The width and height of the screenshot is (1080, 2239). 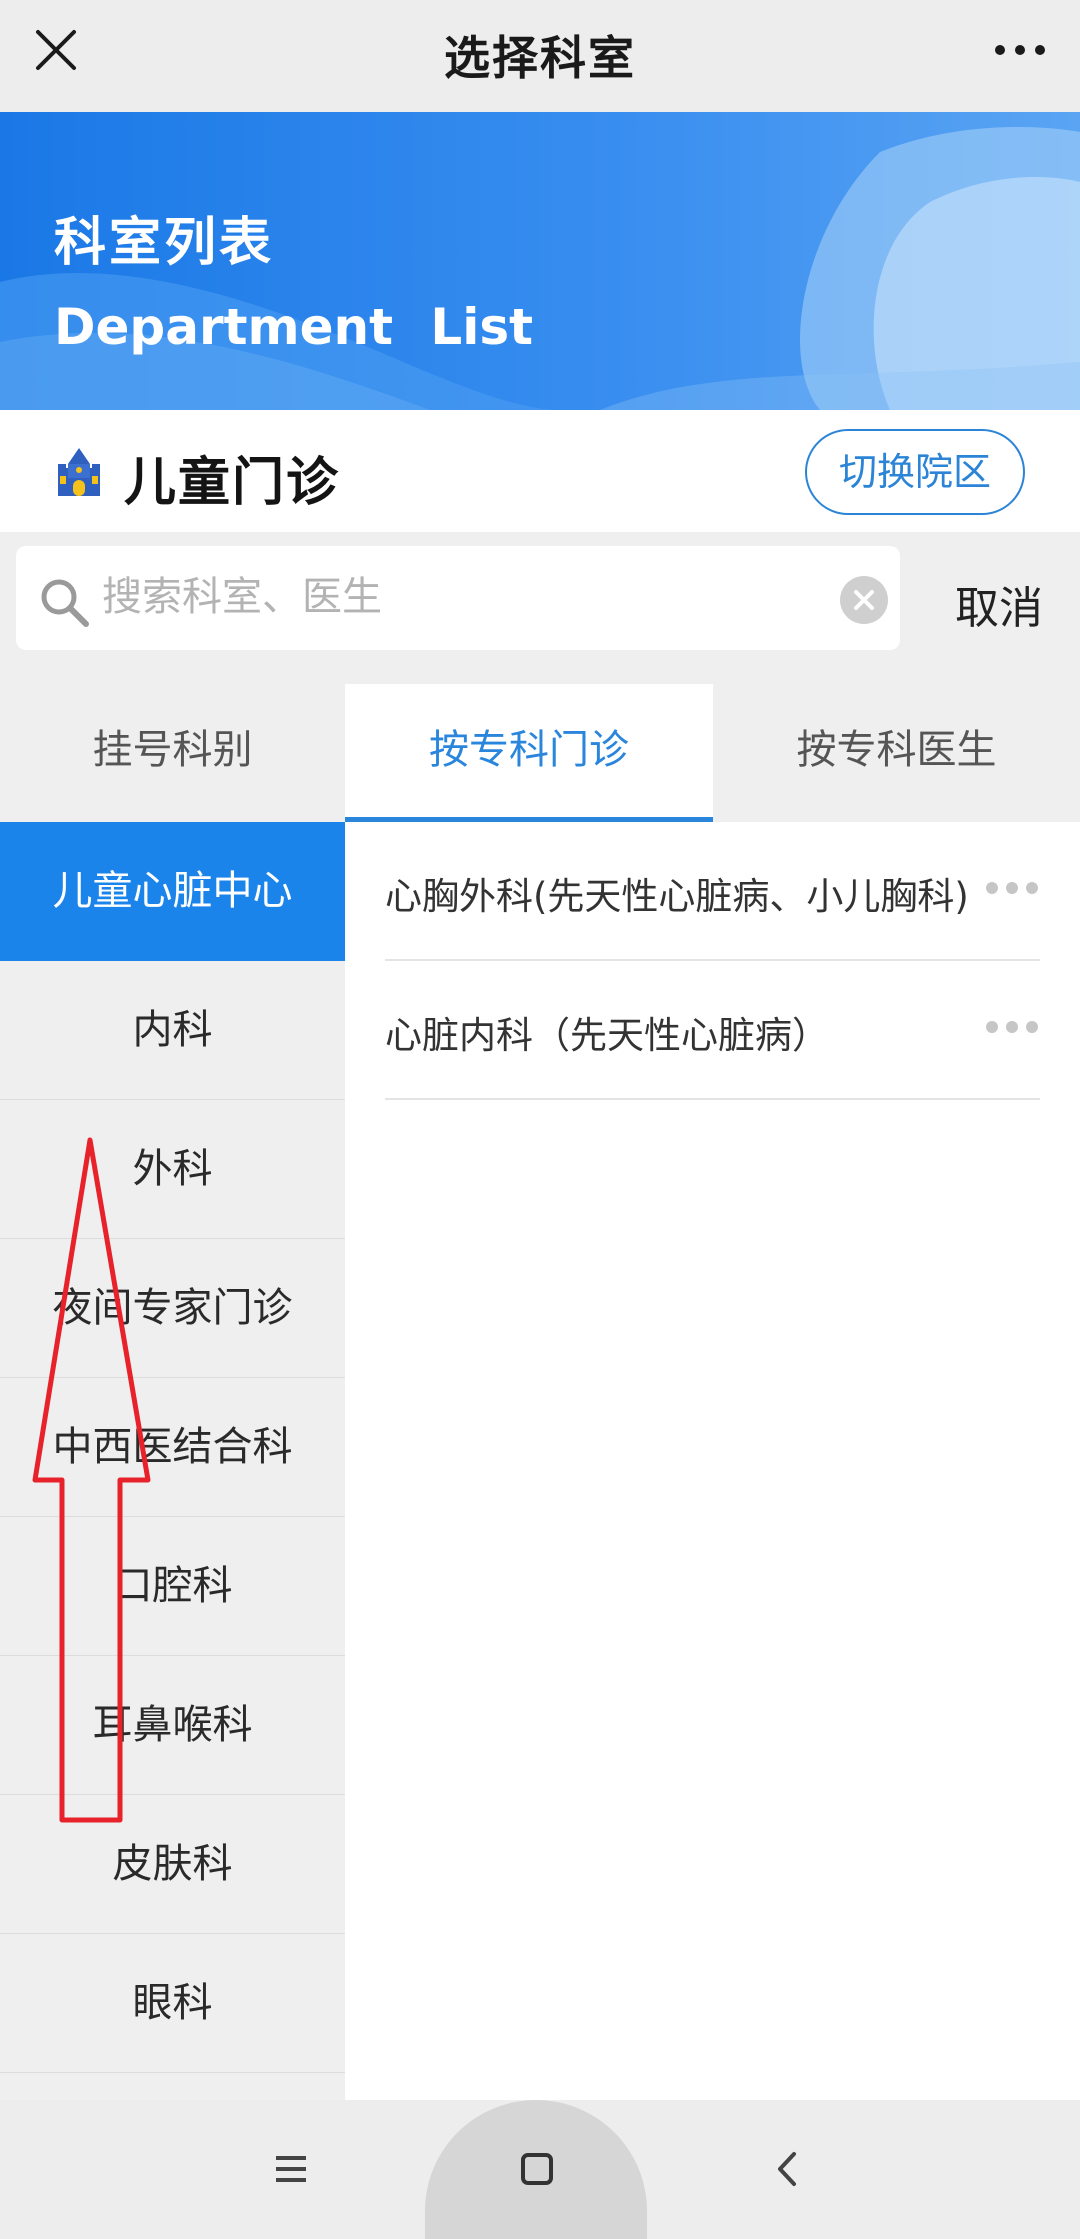 I want to click on hospital-name: 儿童门诊, so click(x=232, y=483).